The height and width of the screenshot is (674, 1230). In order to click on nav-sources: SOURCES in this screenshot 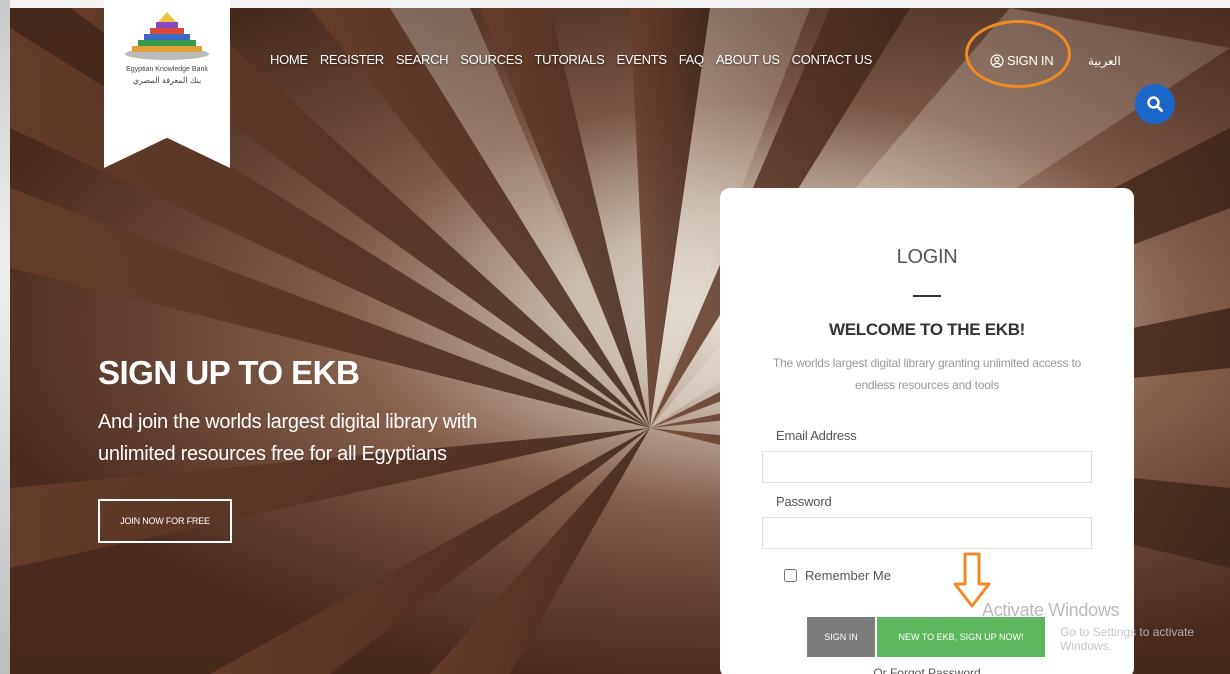, I will do `click(491, 59)`.